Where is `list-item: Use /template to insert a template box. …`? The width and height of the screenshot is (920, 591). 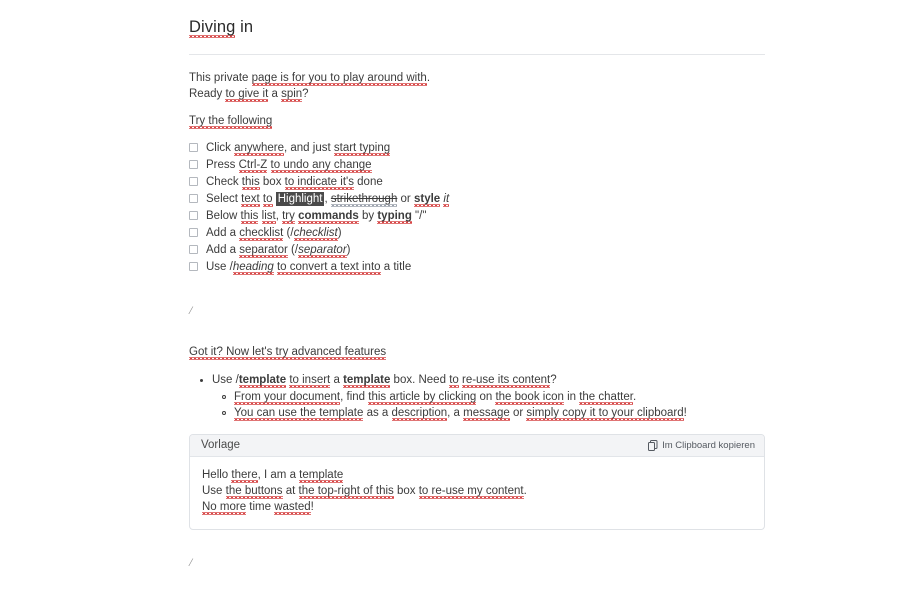
list-item: Use /template to insert a template box. … is located at coordinates (477, 380).